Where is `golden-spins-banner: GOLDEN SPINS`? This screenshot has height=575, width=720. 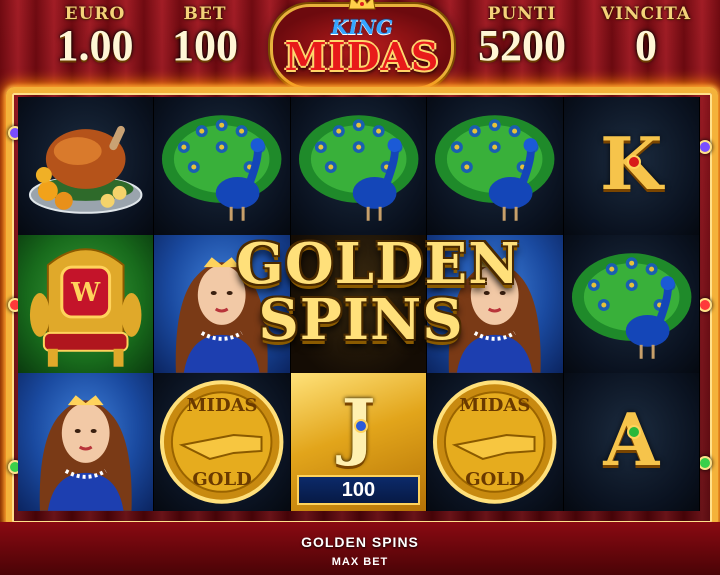
golden-spins-banner: GOLDEN SPINS is located at coordinates (378, 292).